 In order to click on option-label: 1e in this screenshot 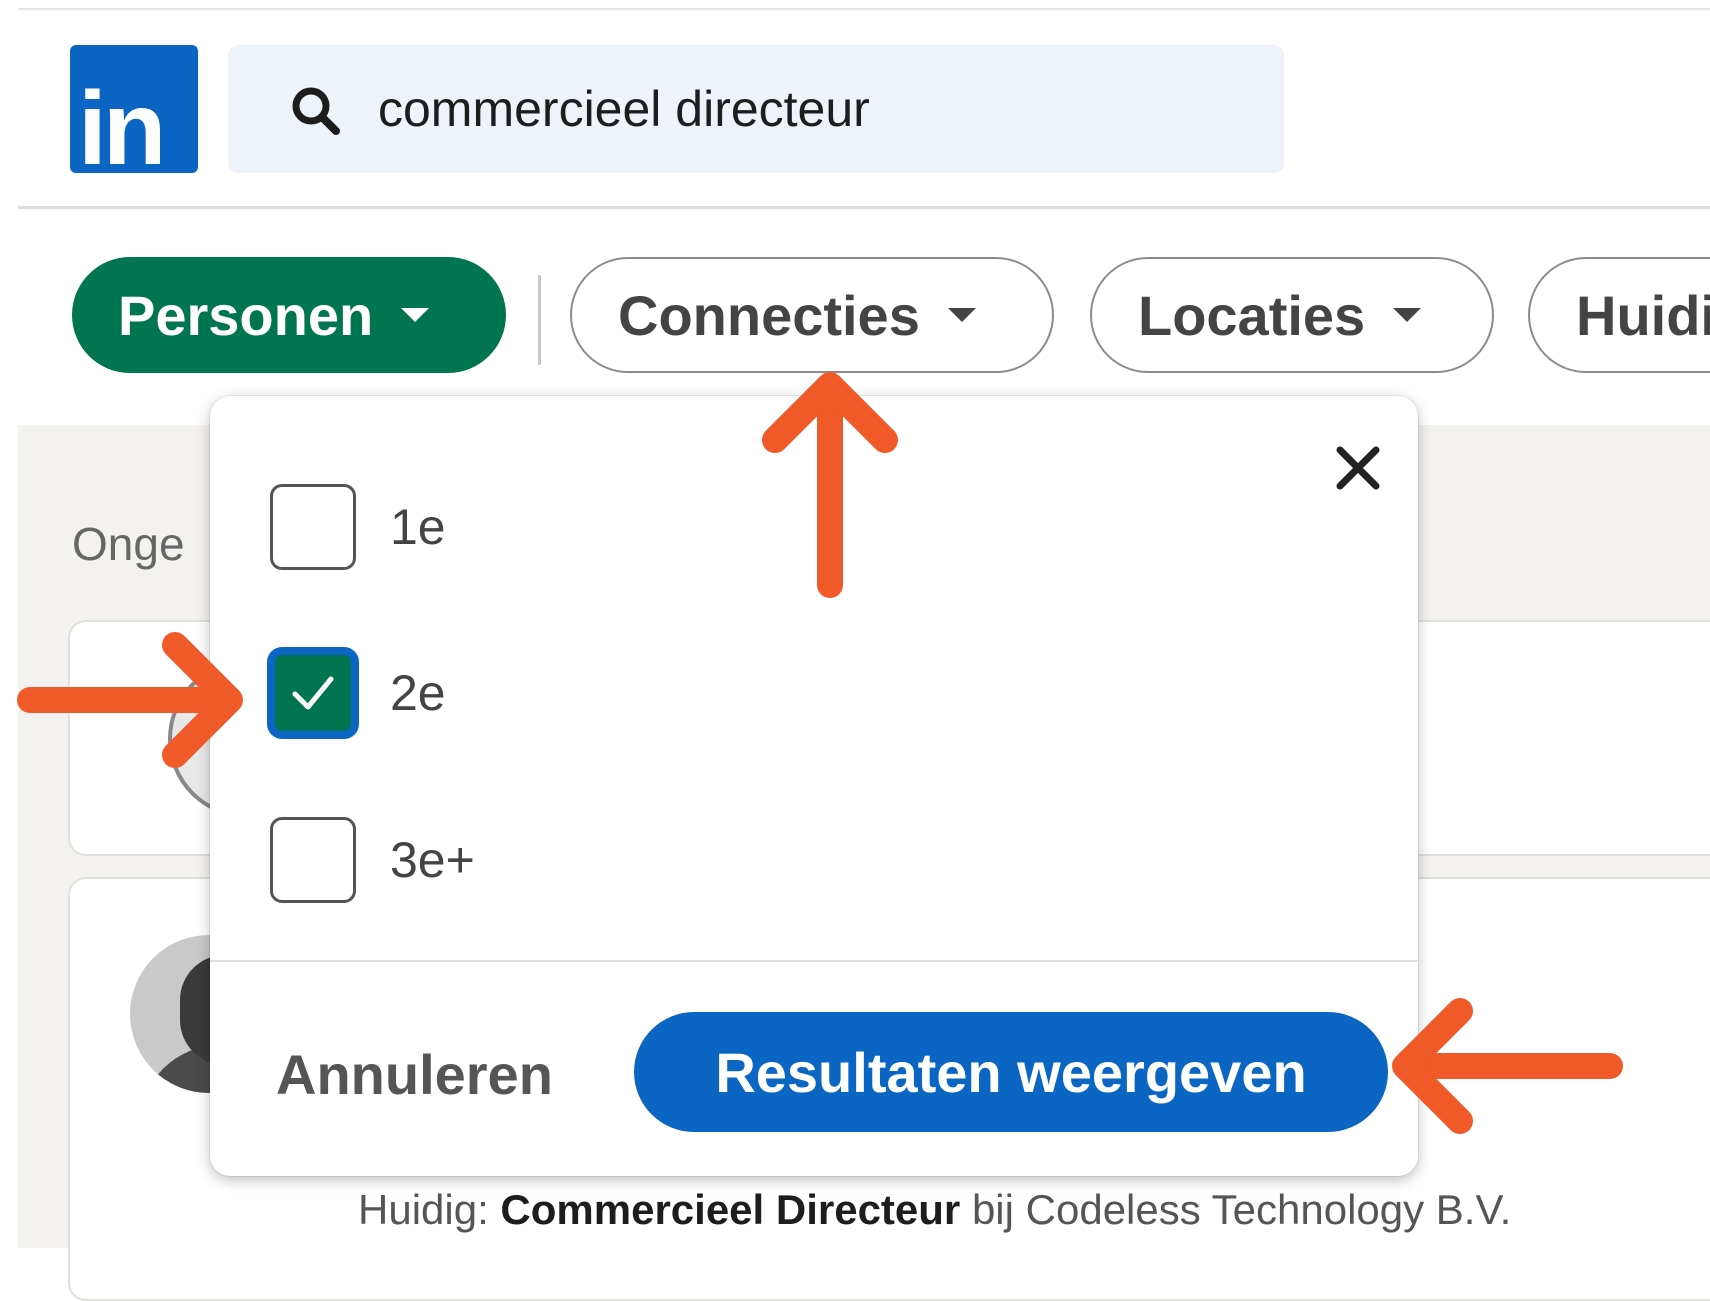, I will do `click(418, 527)`.